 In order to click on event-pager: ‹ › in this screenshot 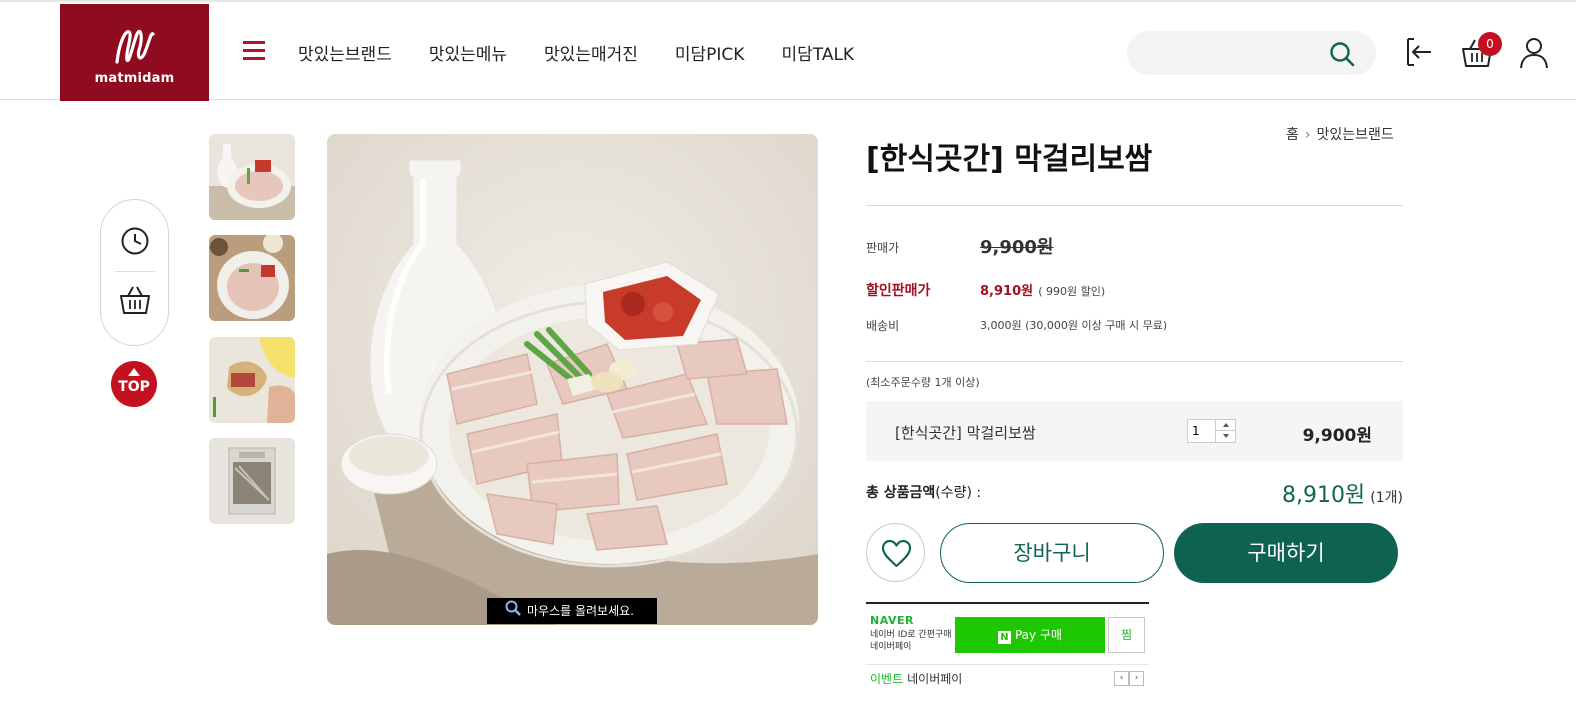, I will do `click(1129, 678)`.